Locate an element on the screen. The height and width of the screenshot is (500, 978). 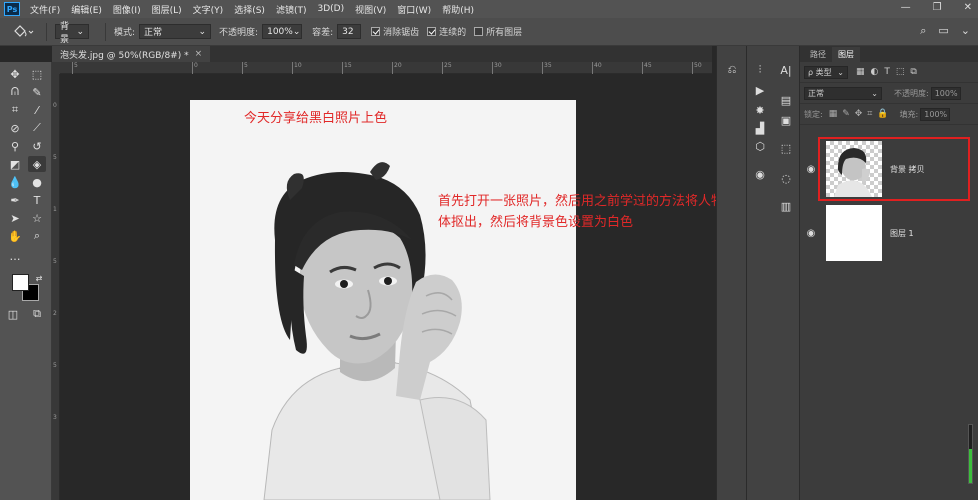
quick-mask-icon: ◫ is located at coordinates (13, 314).